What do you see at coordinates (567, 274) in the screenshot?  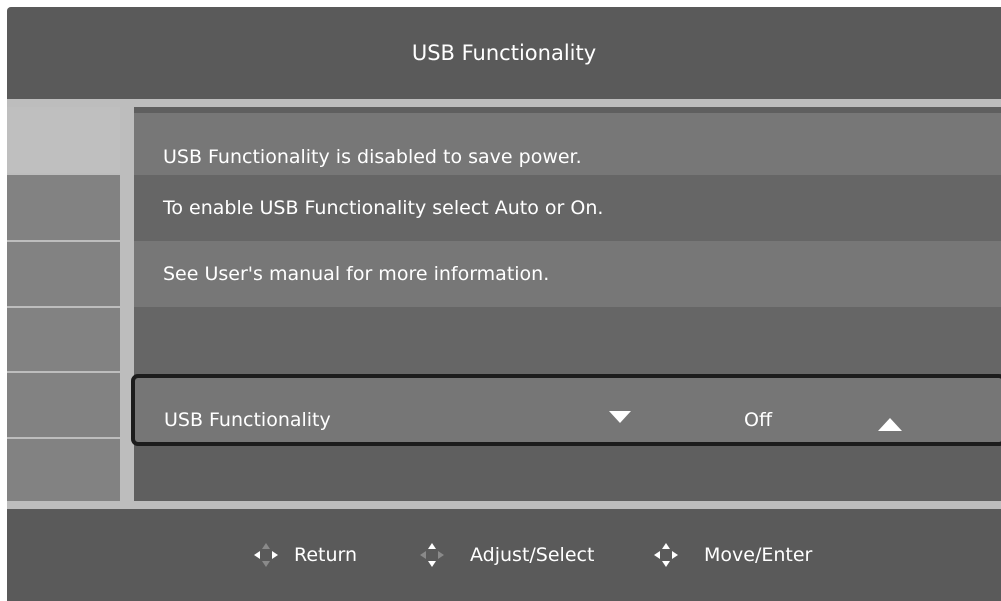 I see `info-line-3: See User's manual for more information.` at bounding box center [567, 274].